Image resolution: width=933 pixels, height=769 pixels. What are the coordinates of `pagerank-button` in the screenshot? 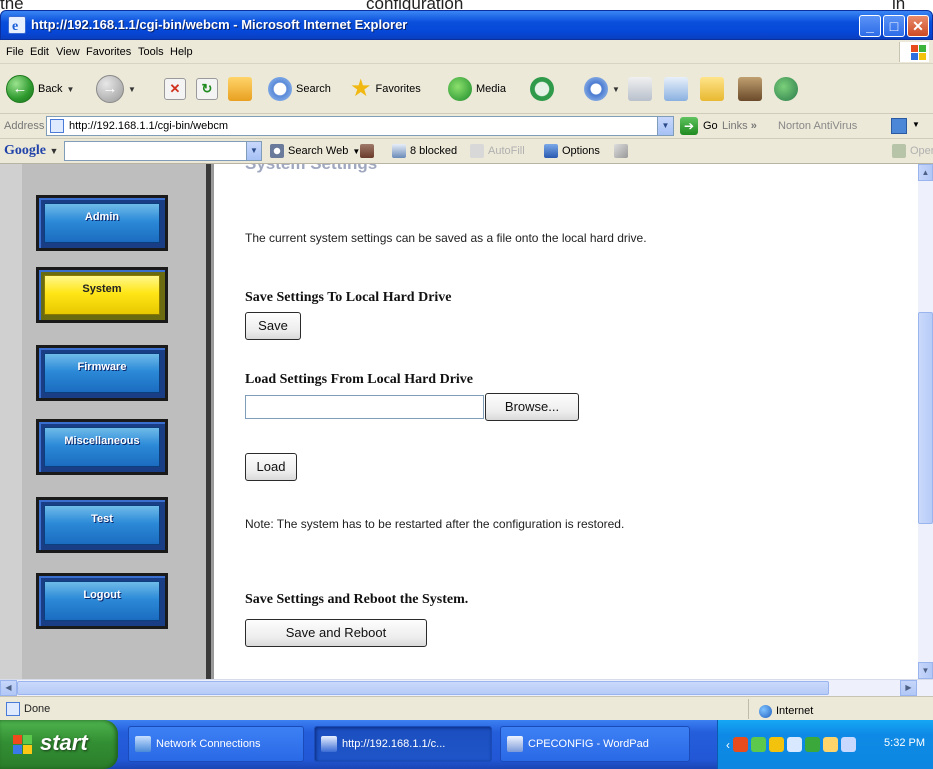 It's located at (367, 151).